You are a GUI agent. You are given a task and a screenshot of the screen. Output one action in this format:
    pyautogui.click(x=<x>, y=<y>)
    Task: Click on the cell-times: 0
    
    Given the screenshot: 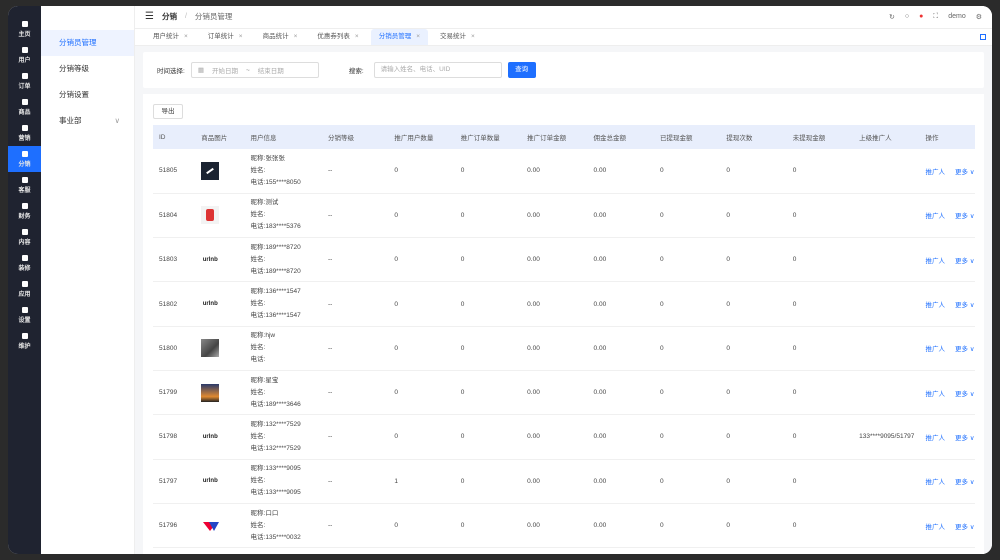 What is the action you would take?
    pyautogui.click(x=728, y=481)
    